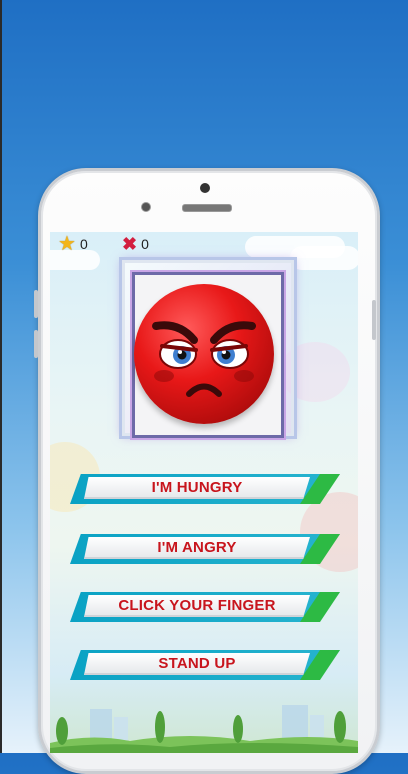 The image size is (408, 774). I want to click on misses-counter: ✖ 0, so click(135, 244).